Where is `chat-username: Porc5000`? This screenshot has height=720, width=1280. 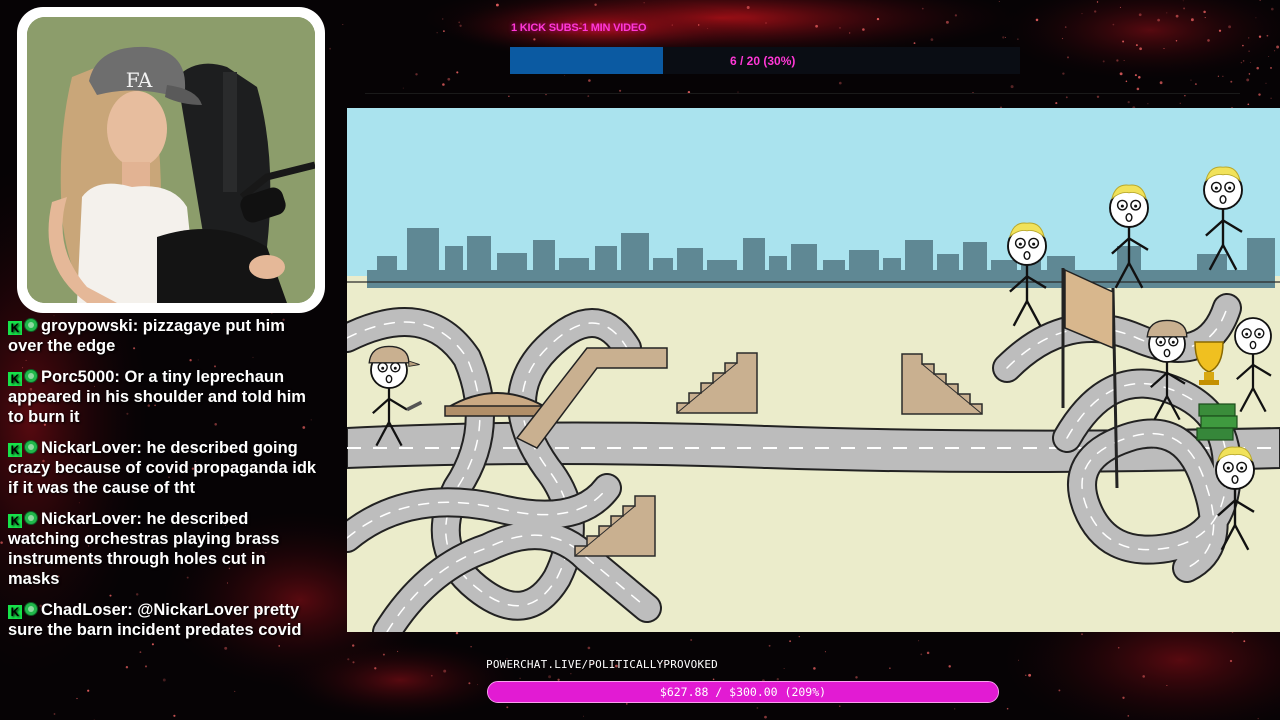 chat-username: Porc5000 is located at coordinates (77, 377).